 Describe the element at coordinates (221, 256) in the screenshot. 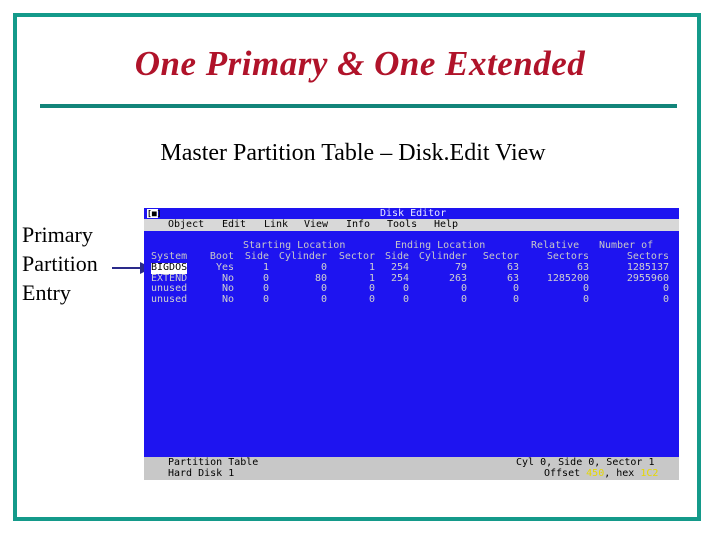

I see `column-header: Boot` at that location.